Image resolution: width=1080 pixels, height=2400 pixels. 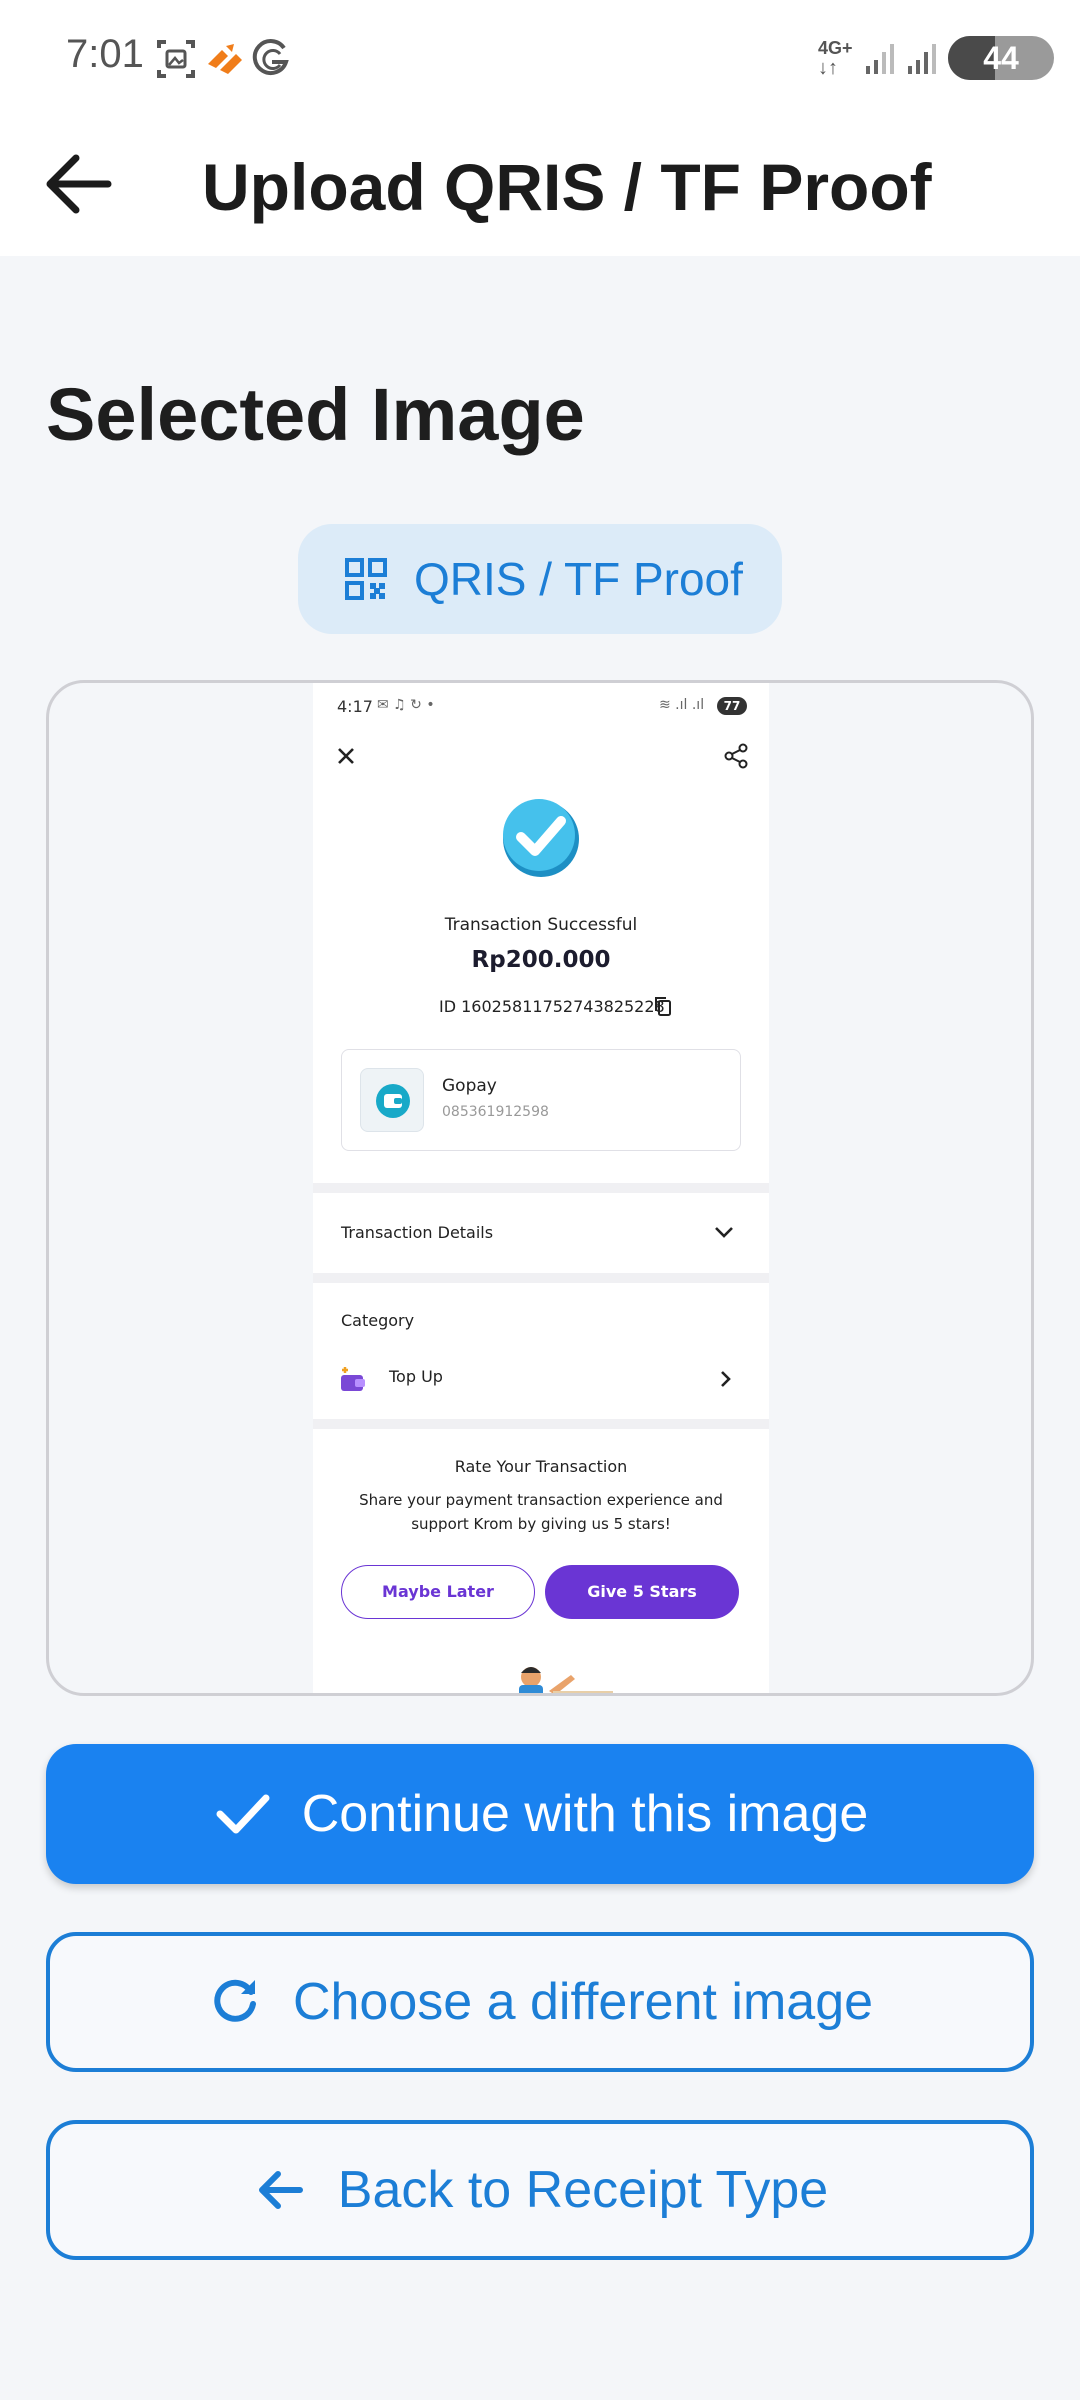 I want to click on give-five-stars-button: Give 5 Stars, so click(x=642, y=1592).